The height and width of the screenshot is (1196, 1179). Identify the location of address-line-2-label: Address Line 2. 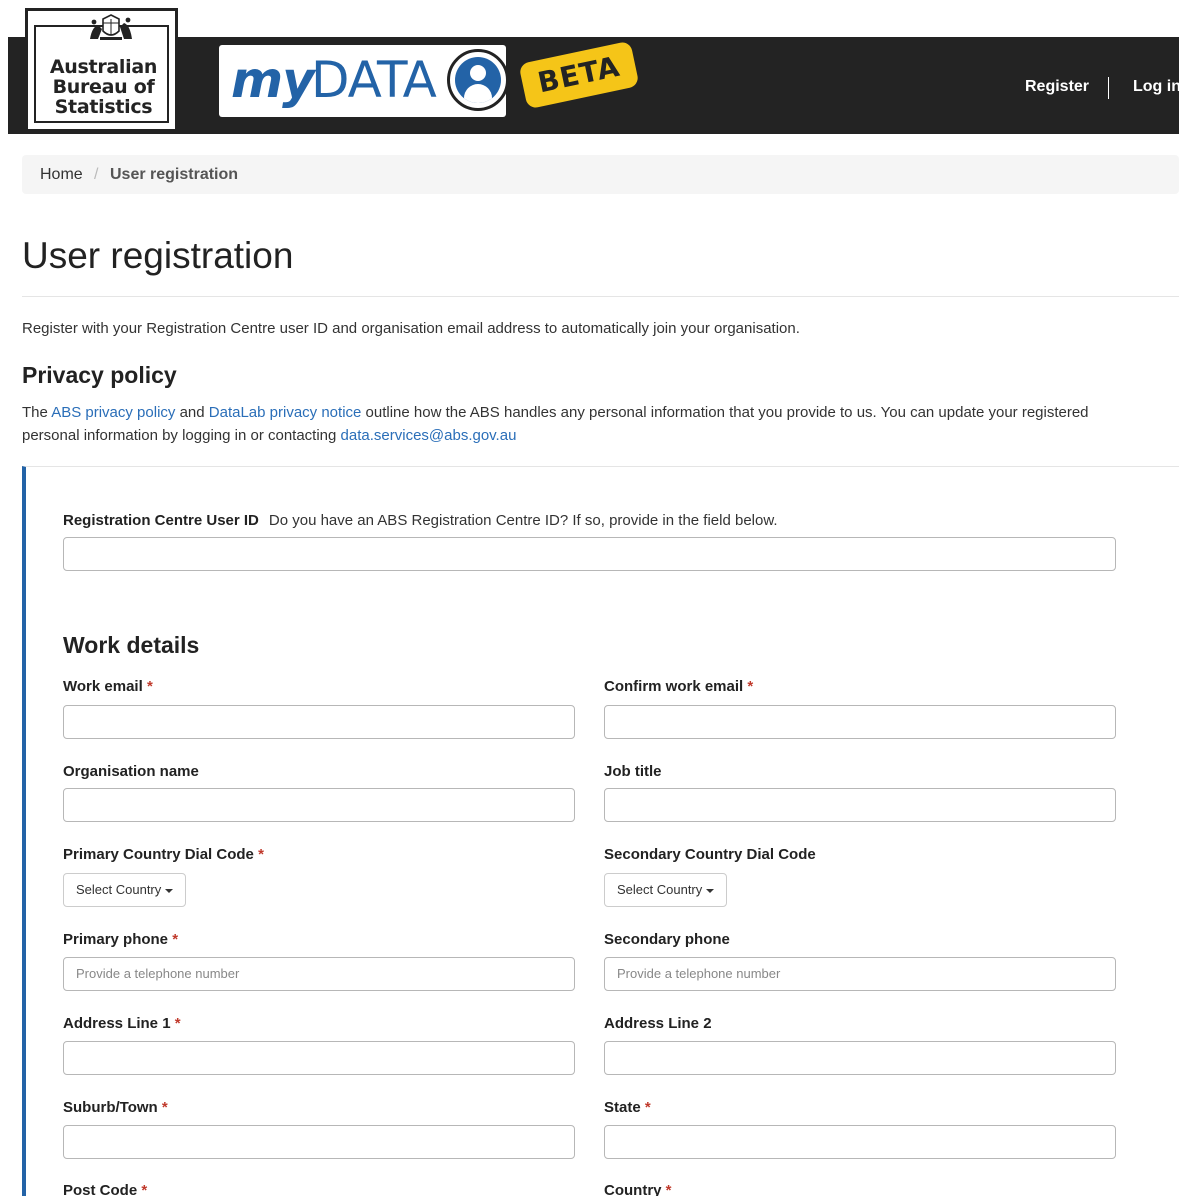
(658, 1023).